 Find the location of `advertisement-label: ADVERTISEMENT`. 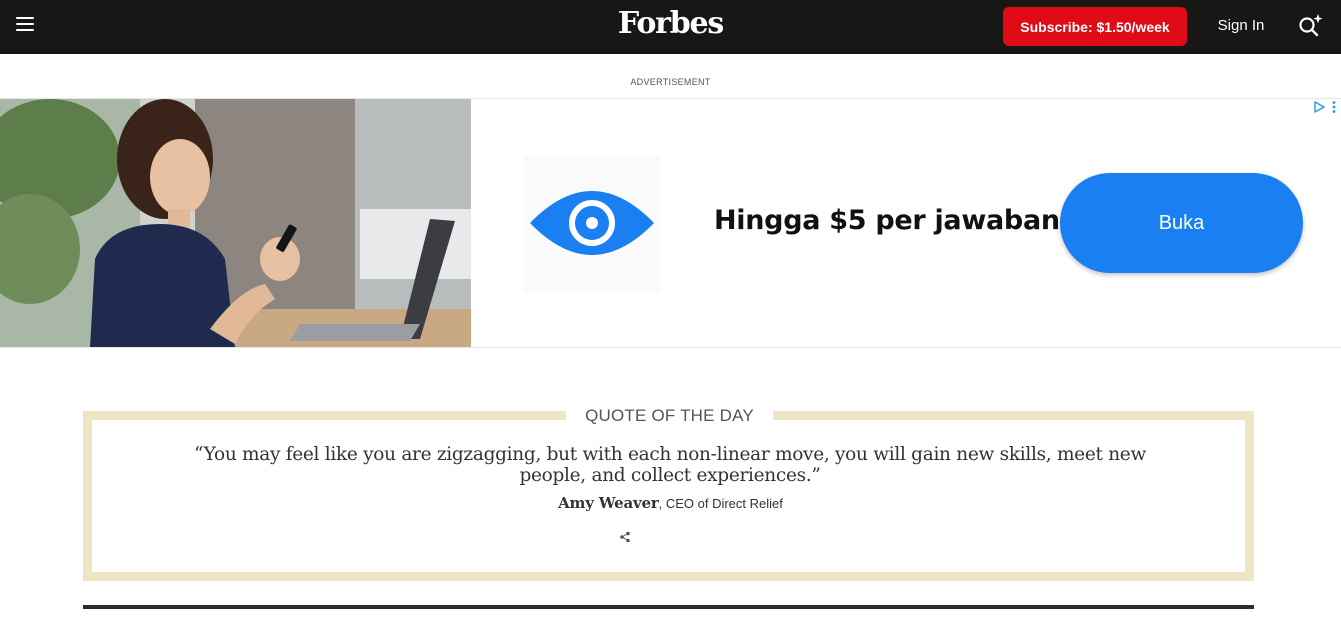

advertisement-label: ADVERTISEMENT is located at coordinates (670, 82).